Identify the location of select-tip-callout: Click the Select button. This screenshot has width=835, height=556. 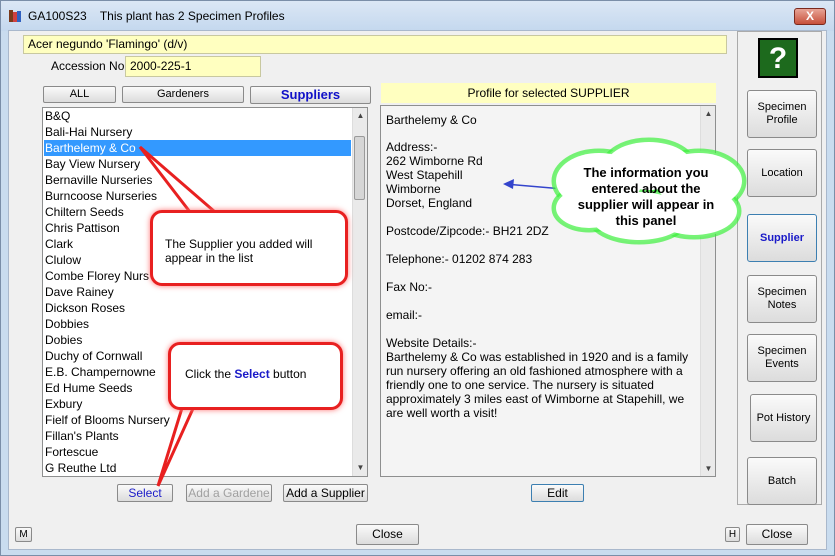
(255, 376).